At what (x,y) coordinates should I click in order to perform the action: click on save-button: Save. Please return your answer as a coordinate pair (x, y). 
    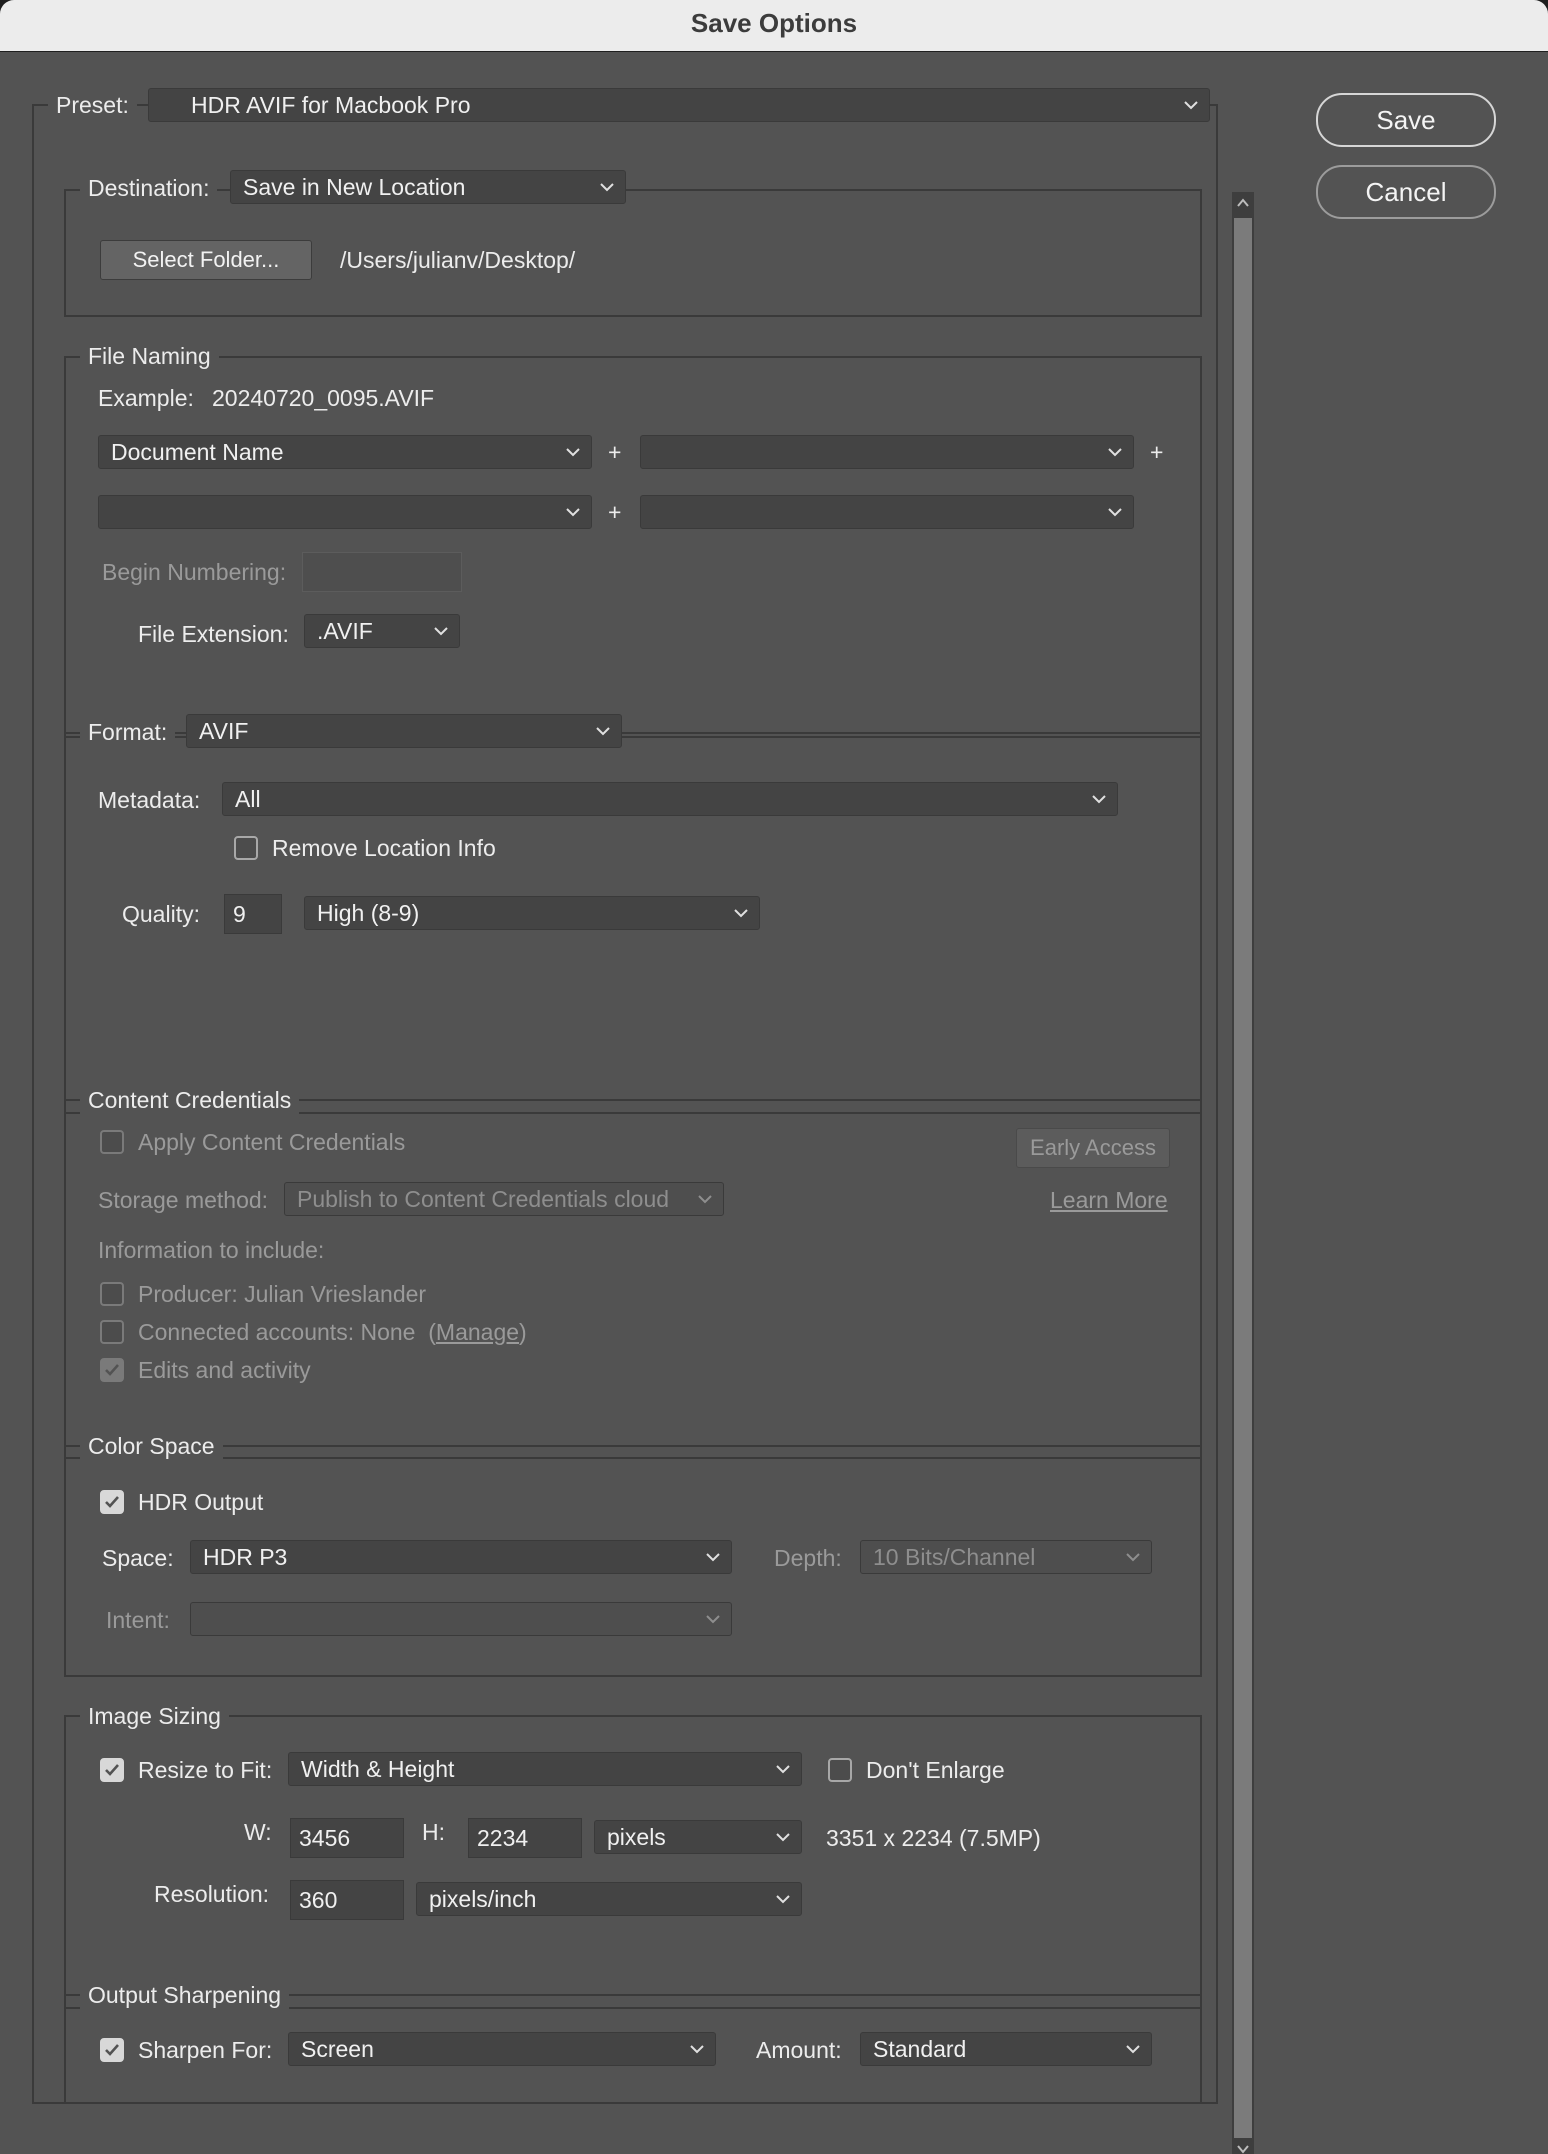
    Looking at the image, I should click on (1406, 120).